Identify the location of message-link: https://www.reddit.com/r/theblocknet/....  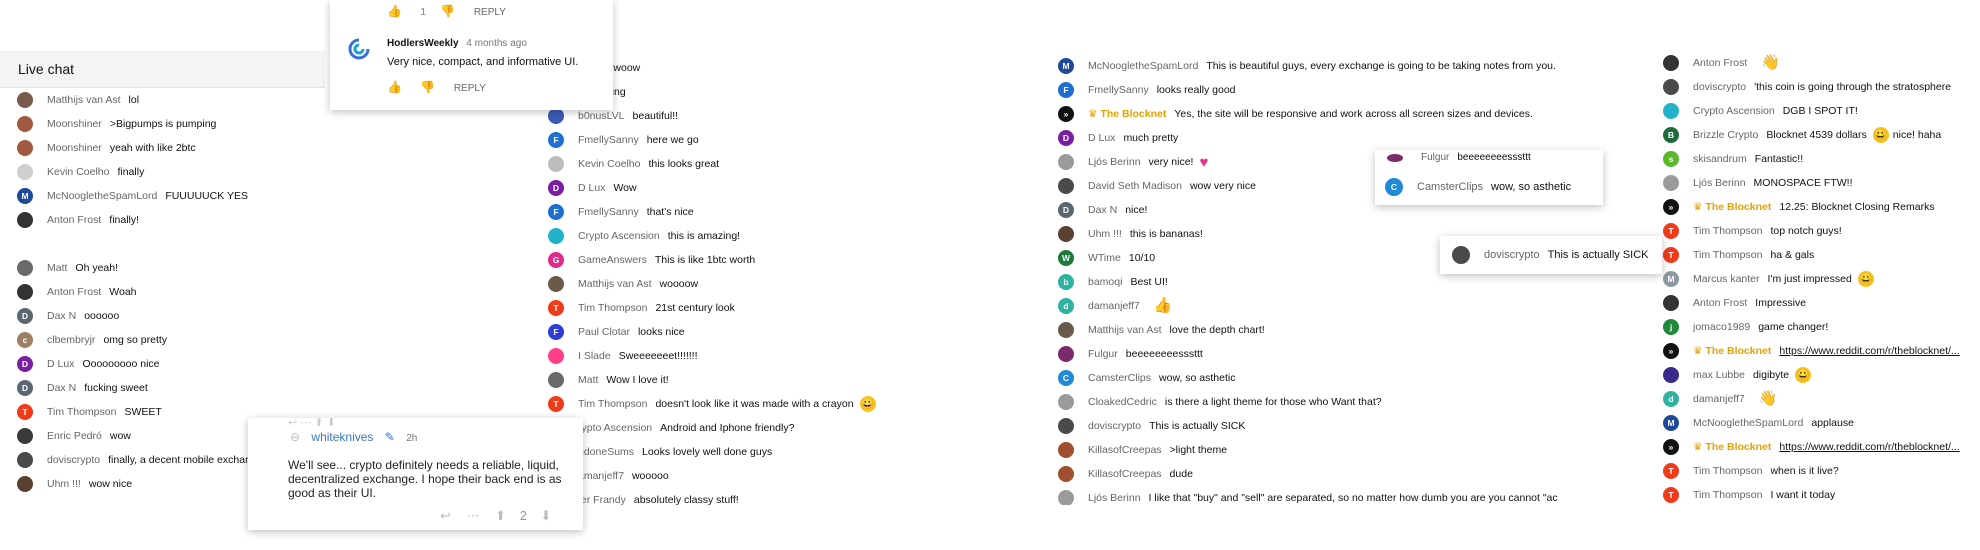
(1869, 447).